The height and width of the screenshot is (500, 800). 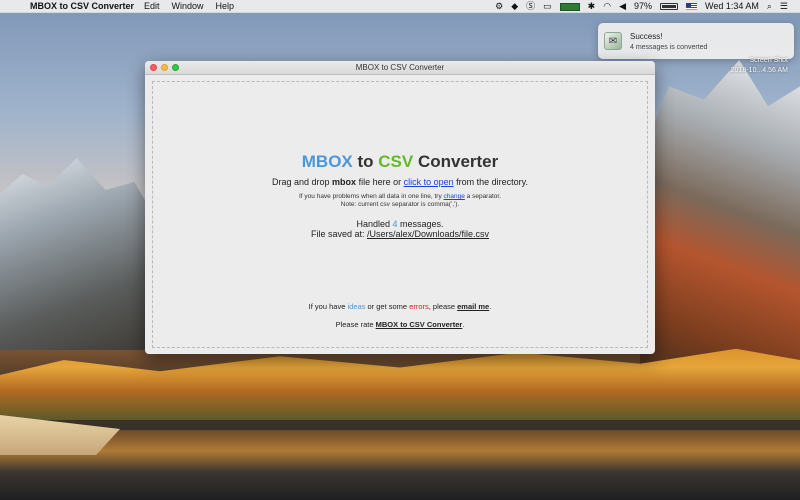 I want to click on feedback-p1: If you have, so click(x=328, y=306).